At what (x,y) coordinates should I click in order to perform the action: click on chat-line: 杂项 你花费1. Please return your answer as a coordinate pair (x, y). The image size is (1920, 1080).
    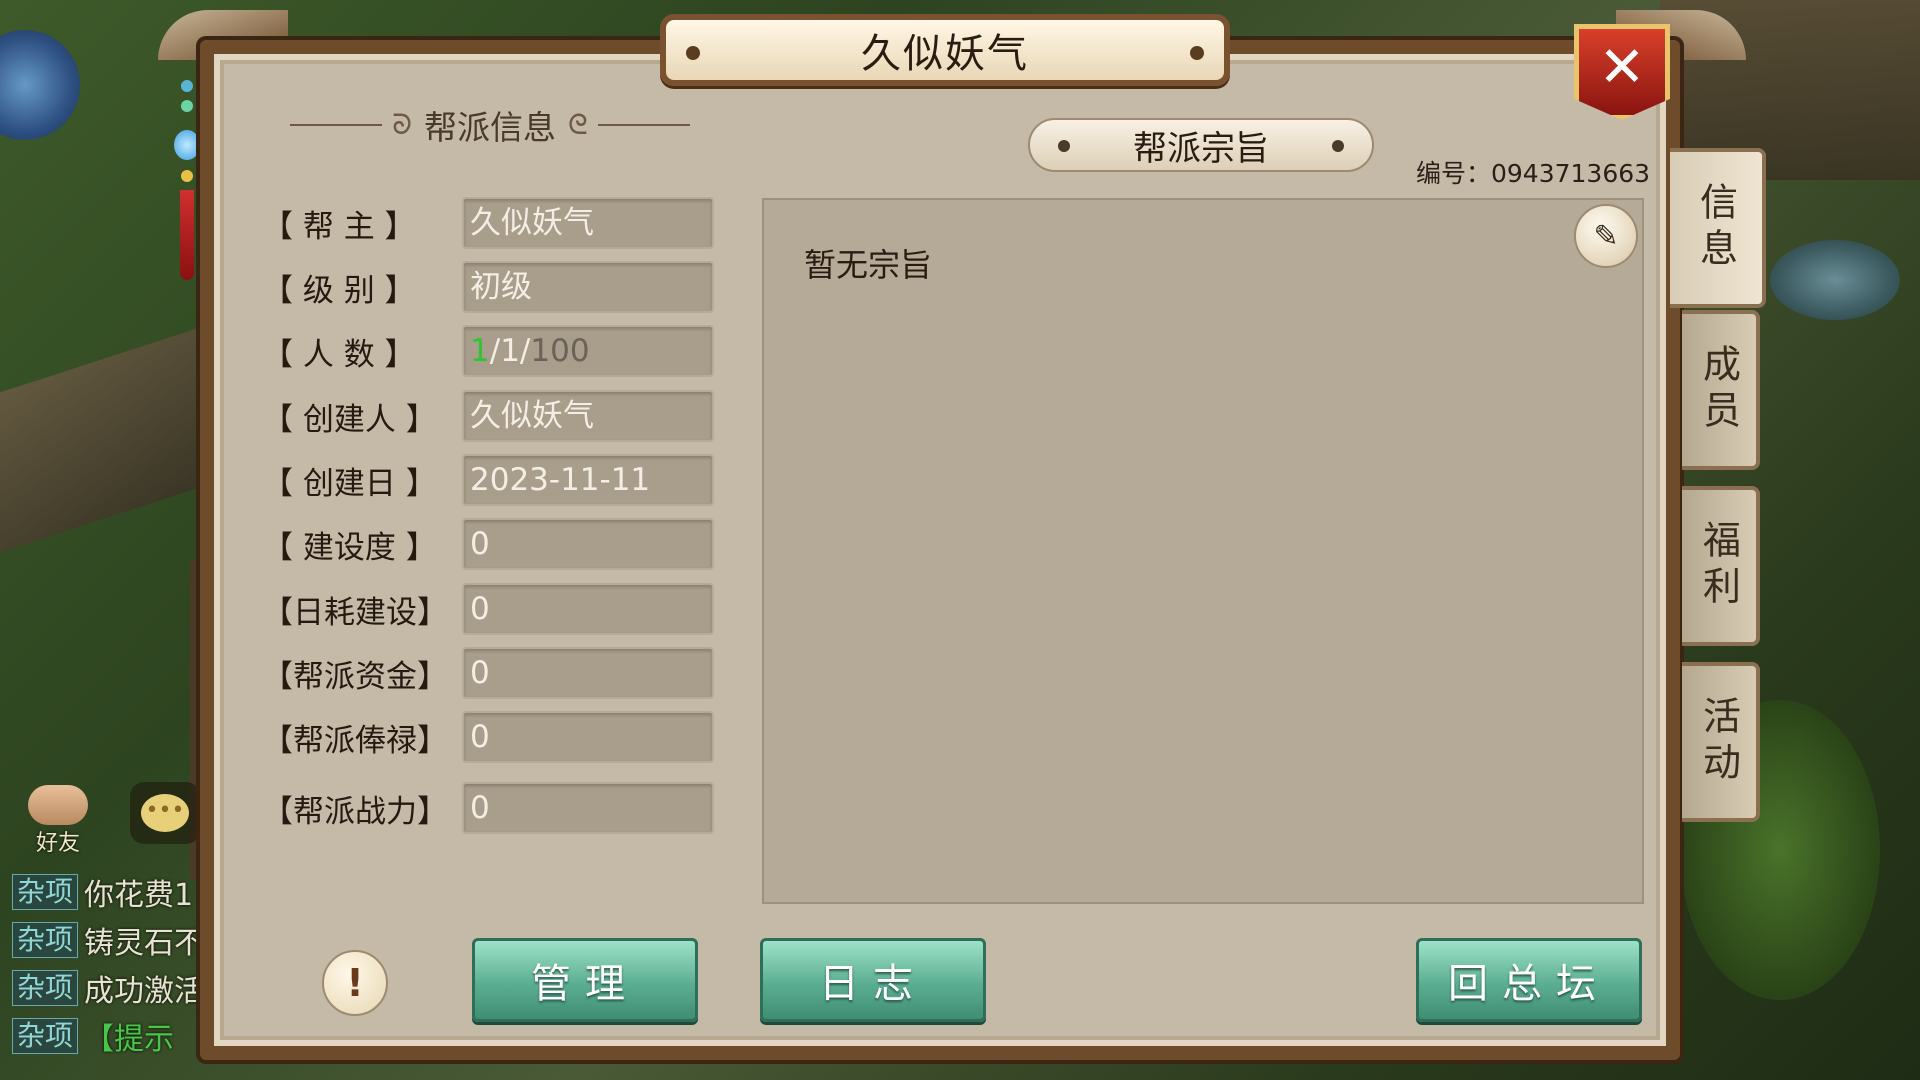
    Looking at the image, I should click on (112, 892).